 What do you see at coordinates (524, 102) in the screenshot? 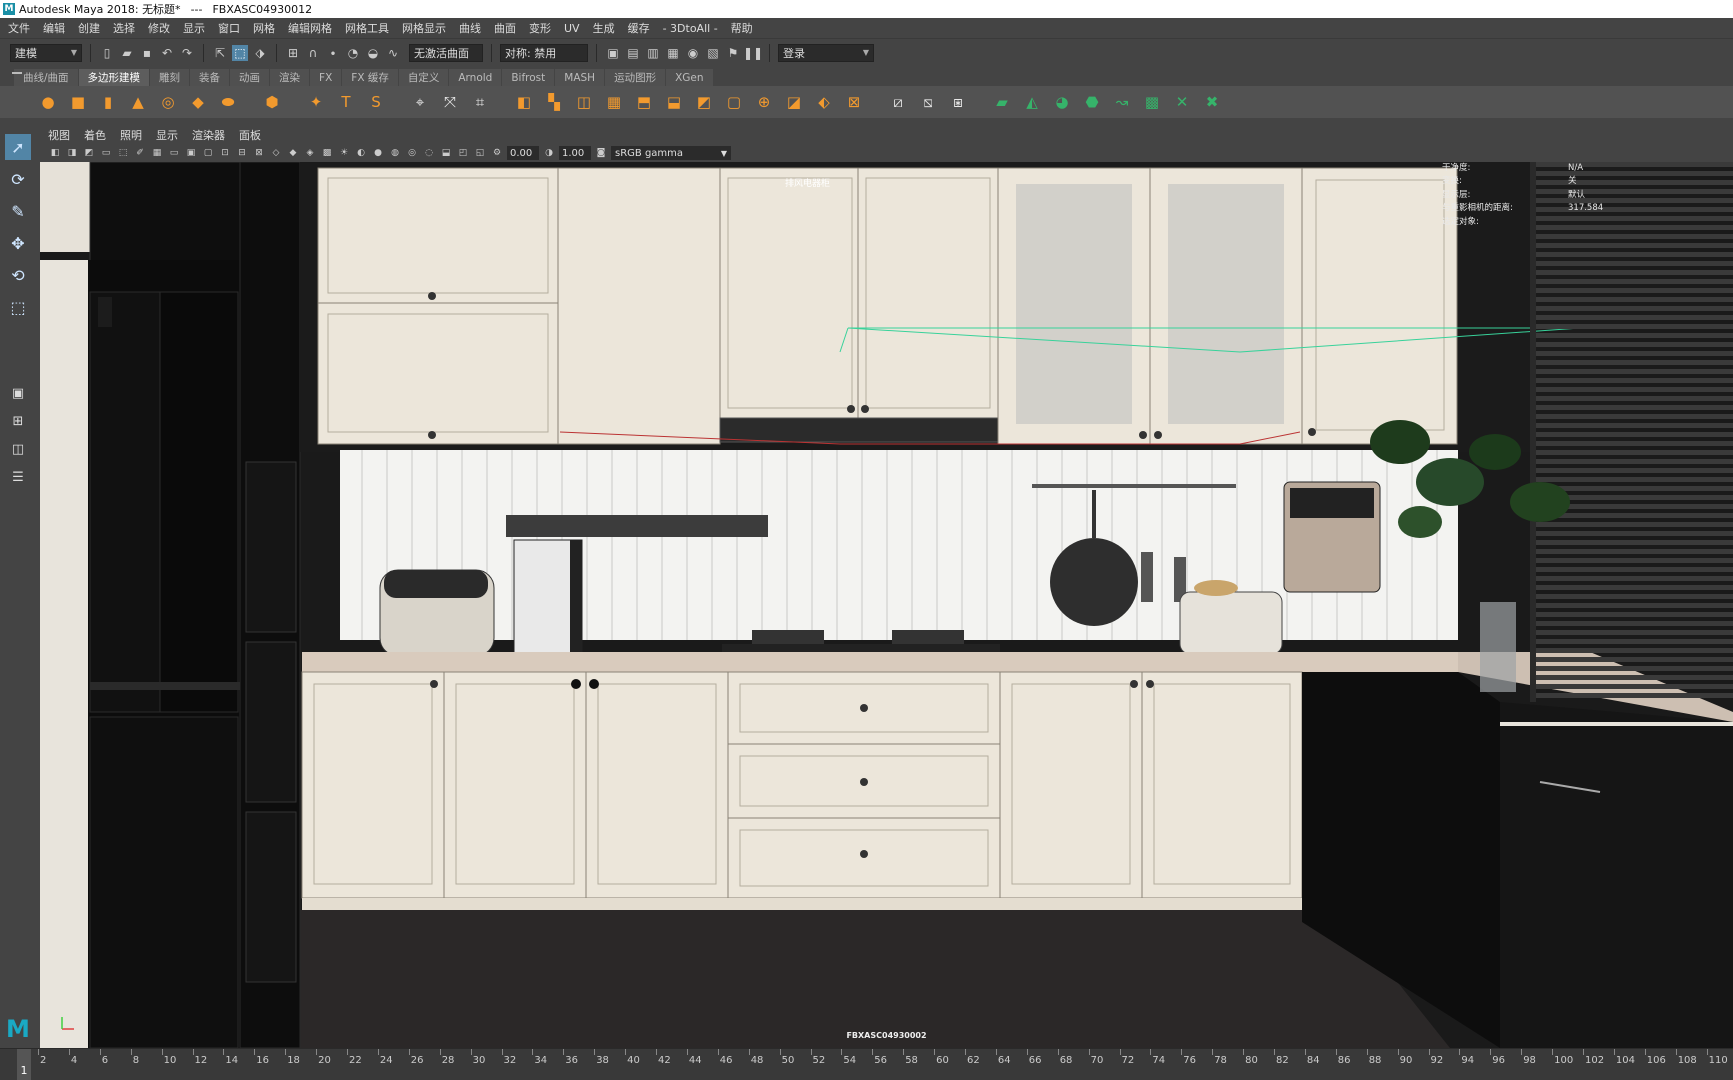
I see `combine-icon: ◧` at bounding box center [524, 102].